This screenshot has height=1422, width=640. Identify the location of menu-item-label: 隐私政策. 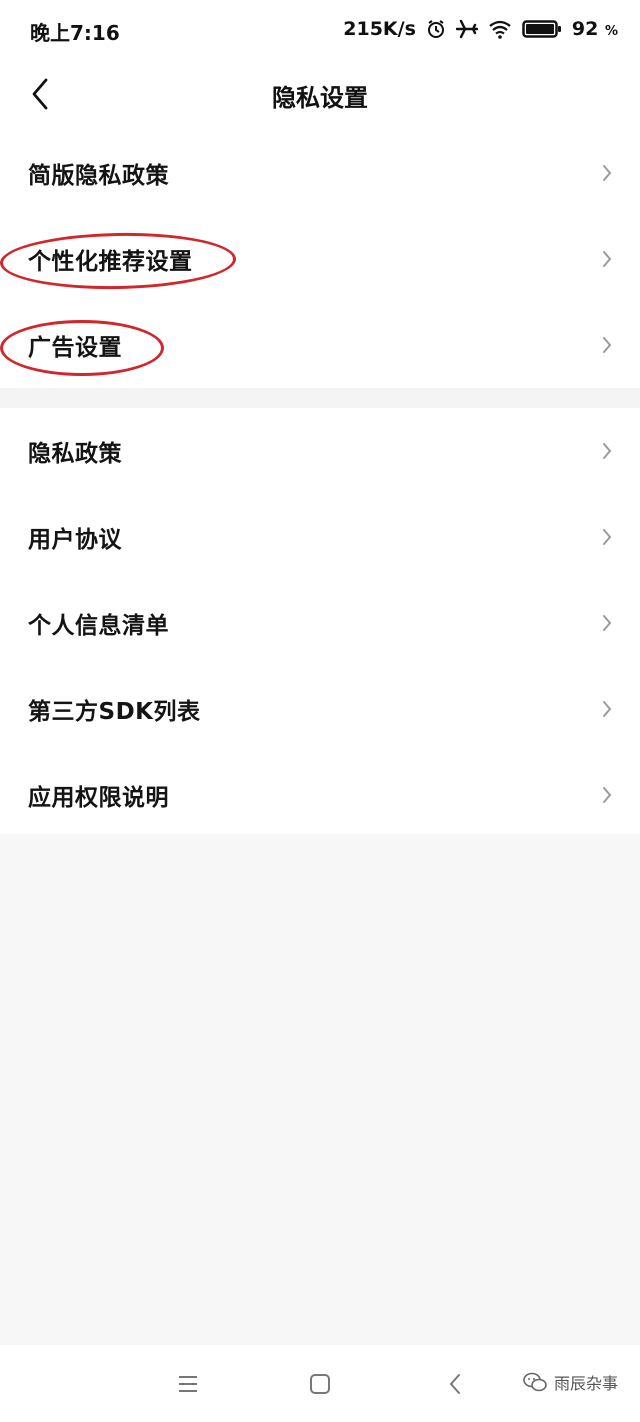
(75, 454).